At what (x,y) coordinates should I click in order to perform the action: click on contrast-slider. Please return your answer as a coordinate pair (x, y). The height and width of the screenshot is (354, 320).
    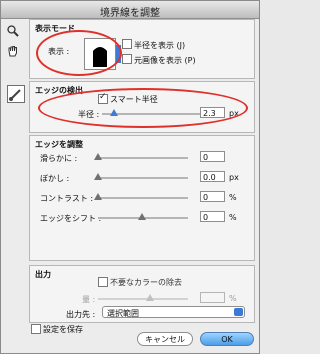
    Looking at the image, I should click on (143, 198).